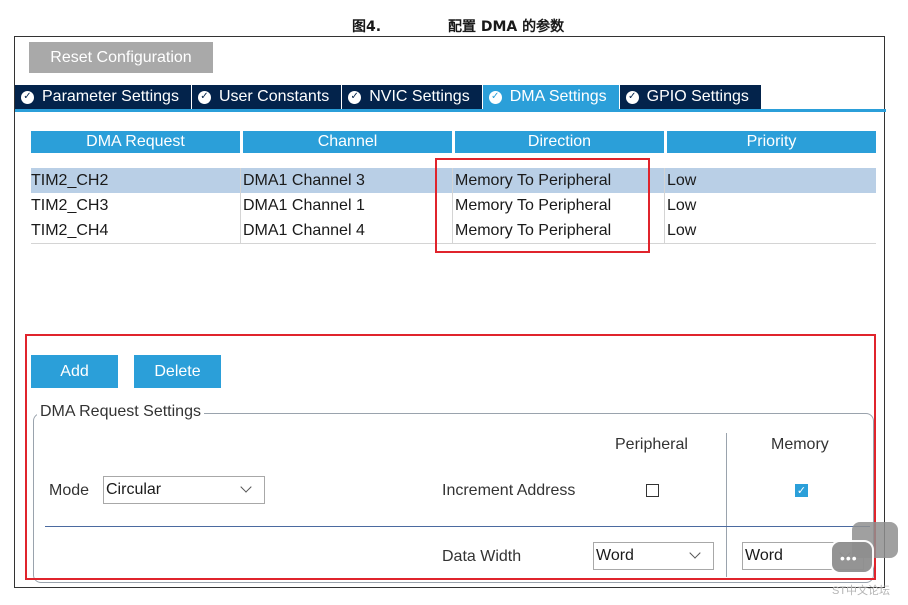  I want to click on tab-label: User Constants, so click(274, 96).